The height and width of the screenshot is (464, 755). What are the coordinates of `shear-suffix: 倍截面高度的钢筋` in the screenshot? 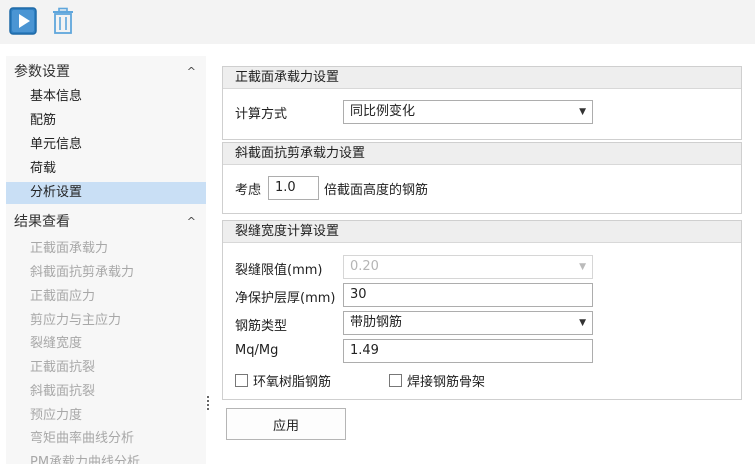 It's located at (376, 190).